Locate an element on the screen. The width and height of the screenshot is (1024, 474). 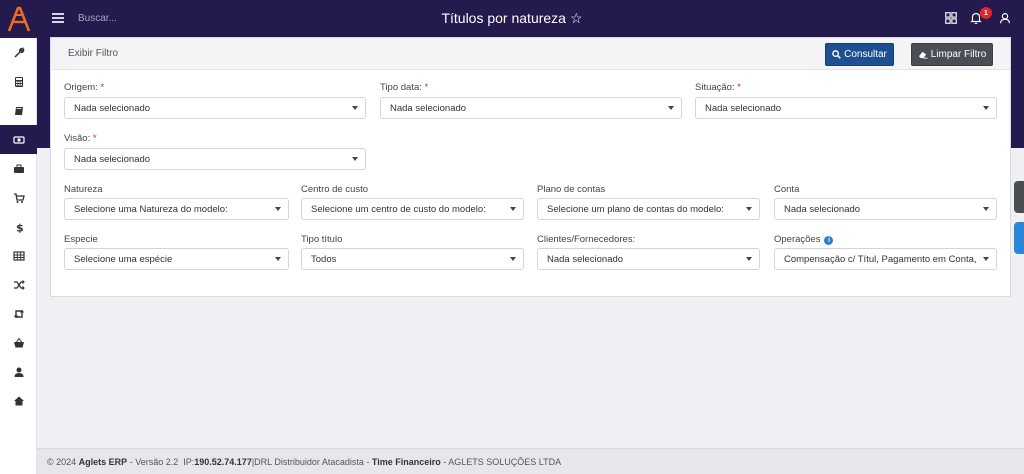
clientes-label: Clientes/Fornecedores: is located at coordinates (586, 239).